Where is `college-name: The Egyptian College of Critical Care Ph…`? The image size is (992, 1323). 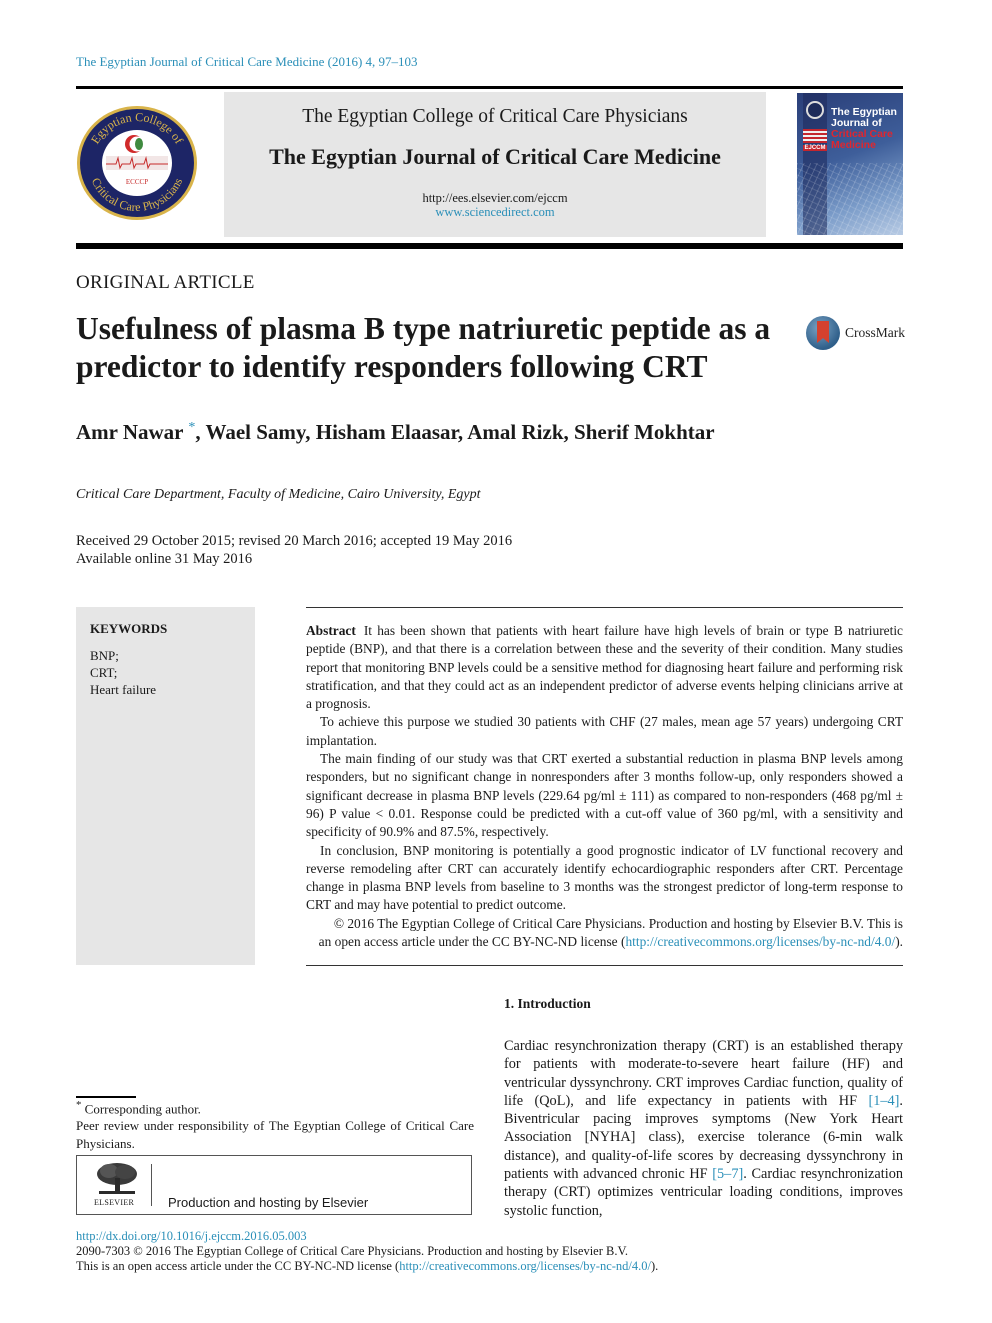 college-name: The Egyptian College of Critical Care Ph… is located at coordinates (495, 116).